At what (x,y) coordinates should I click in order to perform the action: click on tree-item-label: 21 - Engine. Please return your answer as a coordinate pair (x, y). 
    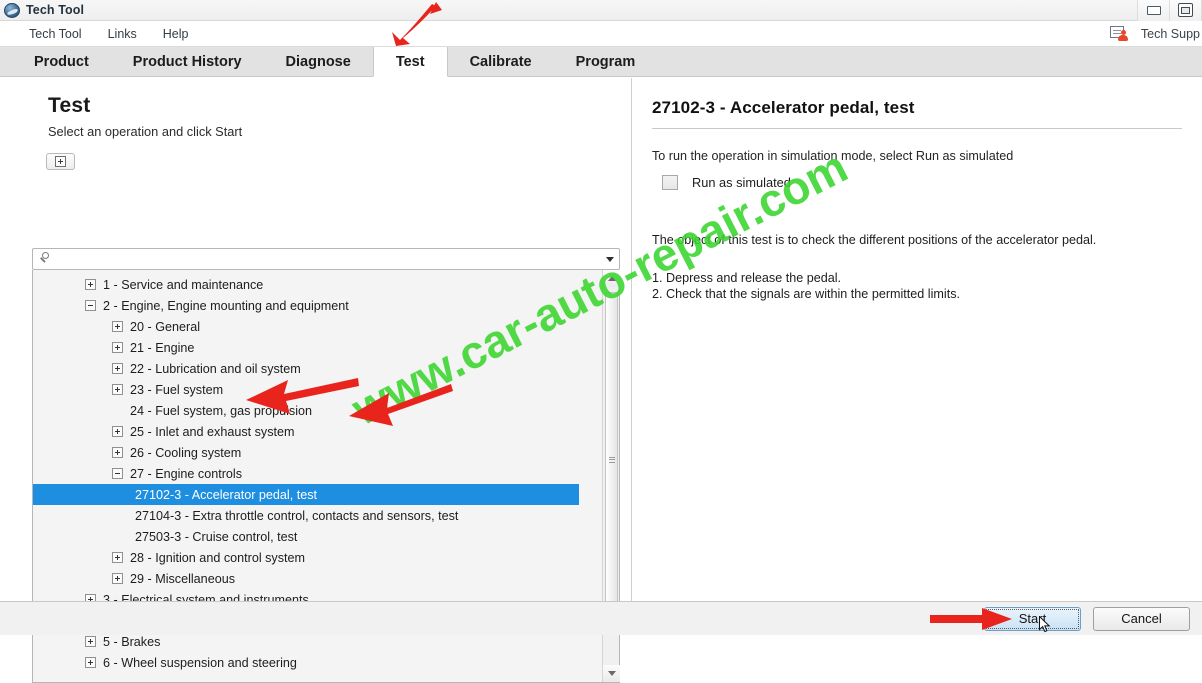
    Looking at the image, I should click on (162, 347).